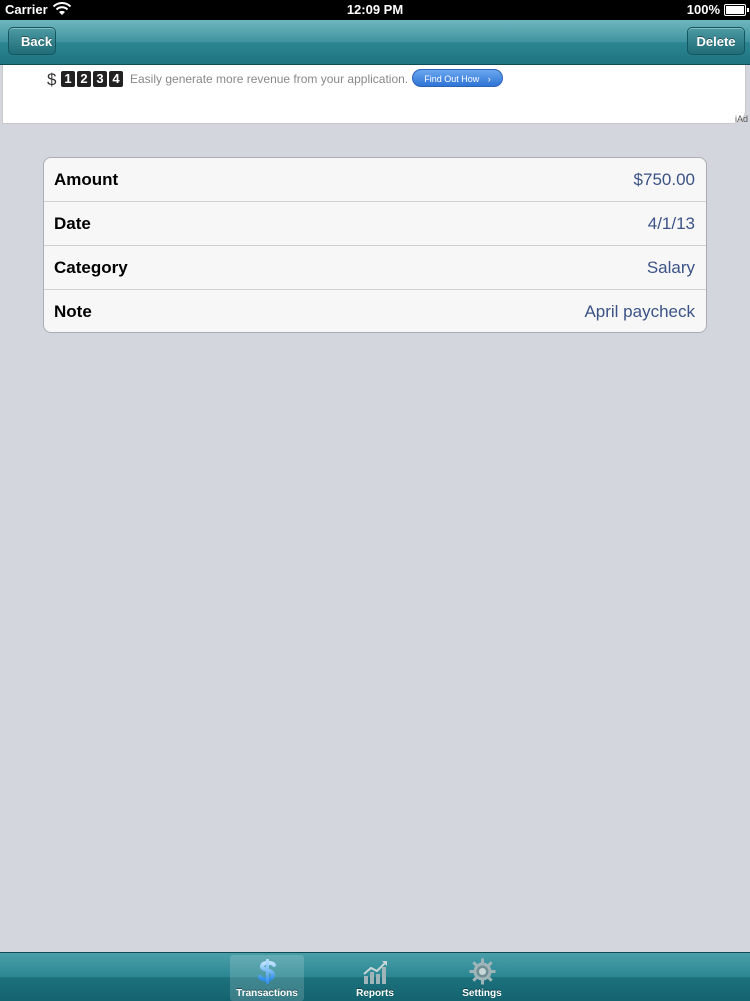  What do you see at coordinates (86, 179) in the screenshot?
I see `row-label: Amount` at bounding box center [86, 179].